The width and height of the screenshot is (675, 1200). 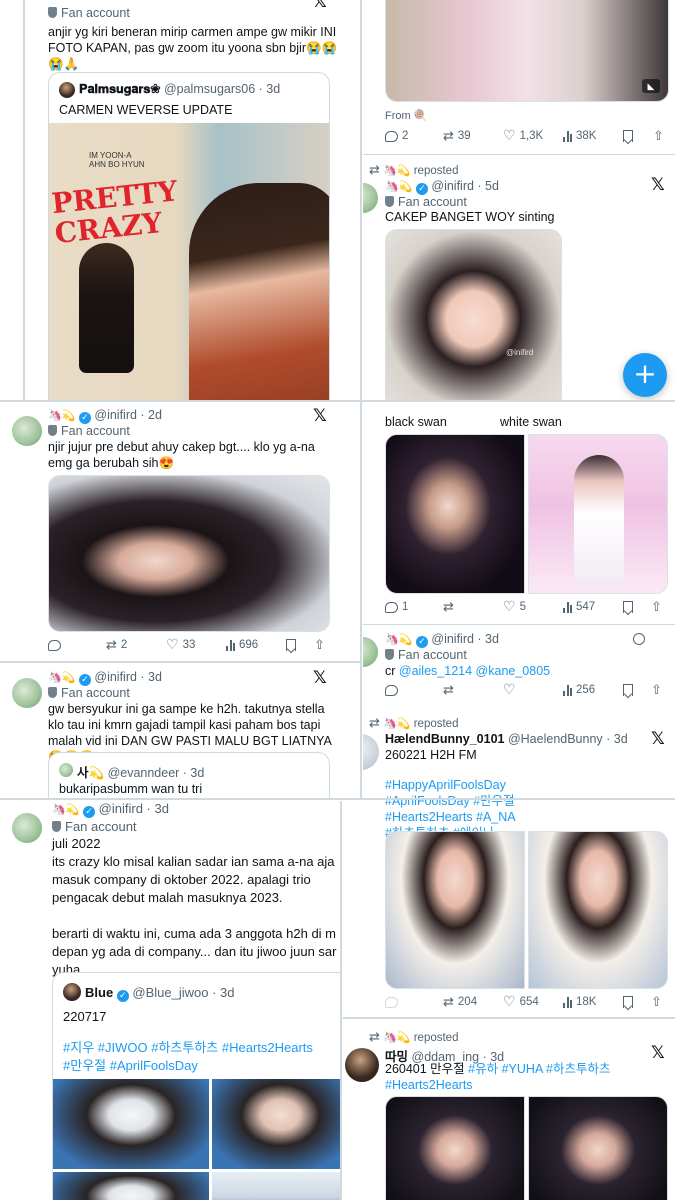 I want to click on quote-text: CARMEN WEVERSE UPDATE, so click(x=146, y=110).